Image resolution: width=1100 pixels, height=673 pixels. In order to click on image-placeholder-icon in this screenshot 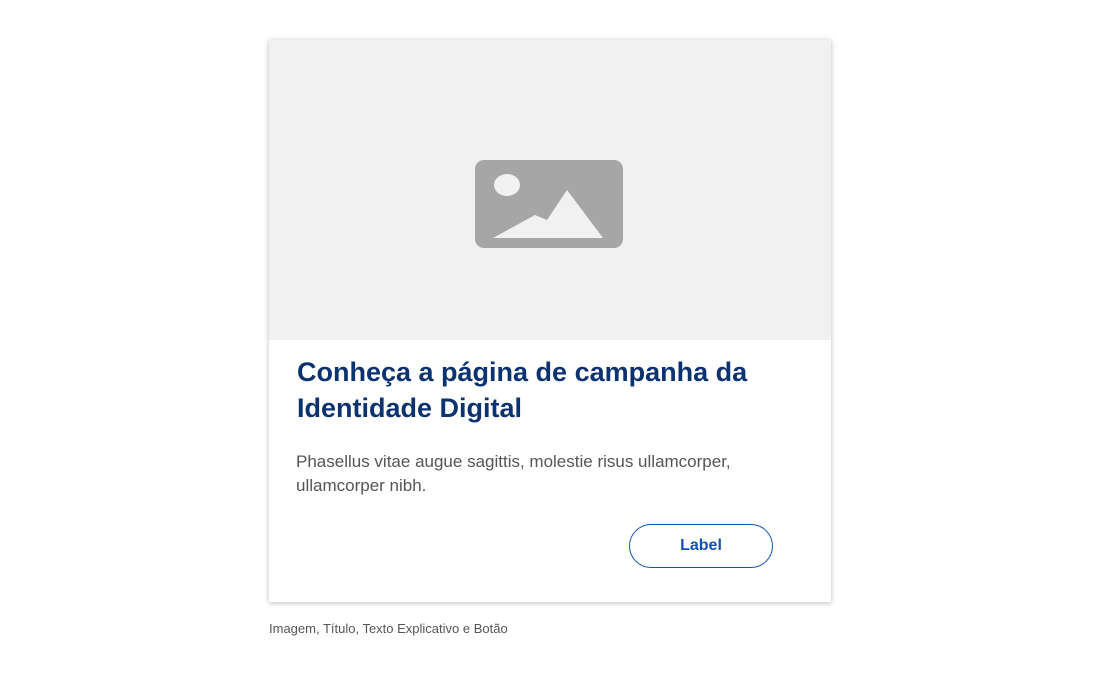, I will do `click(549, 204)`.